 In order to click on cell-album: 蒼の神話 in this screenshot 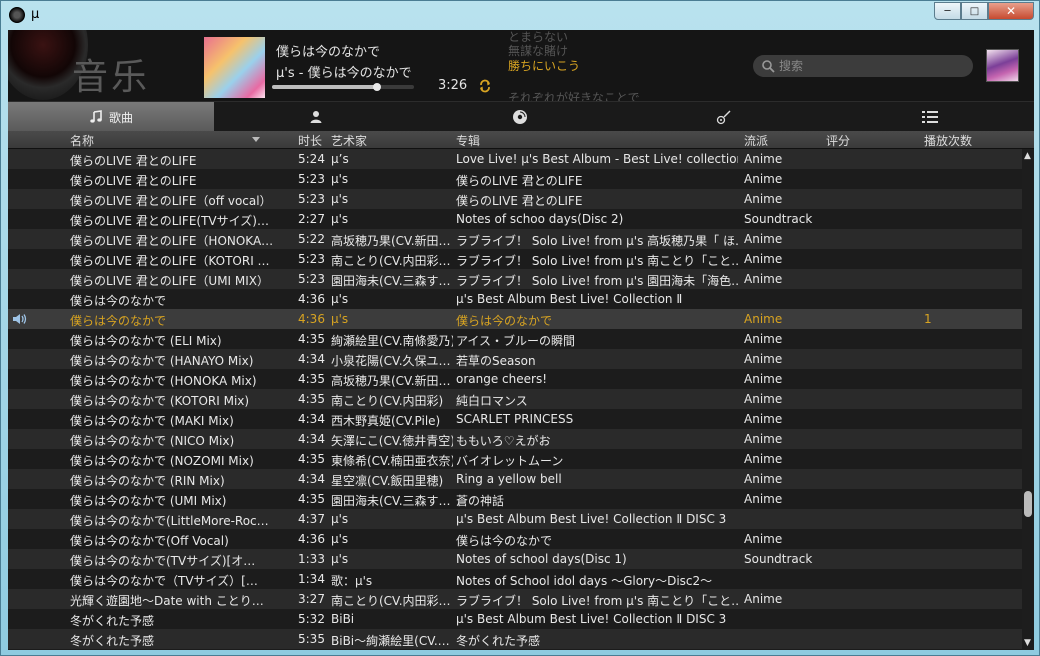, I will do `click(480, 501)`.